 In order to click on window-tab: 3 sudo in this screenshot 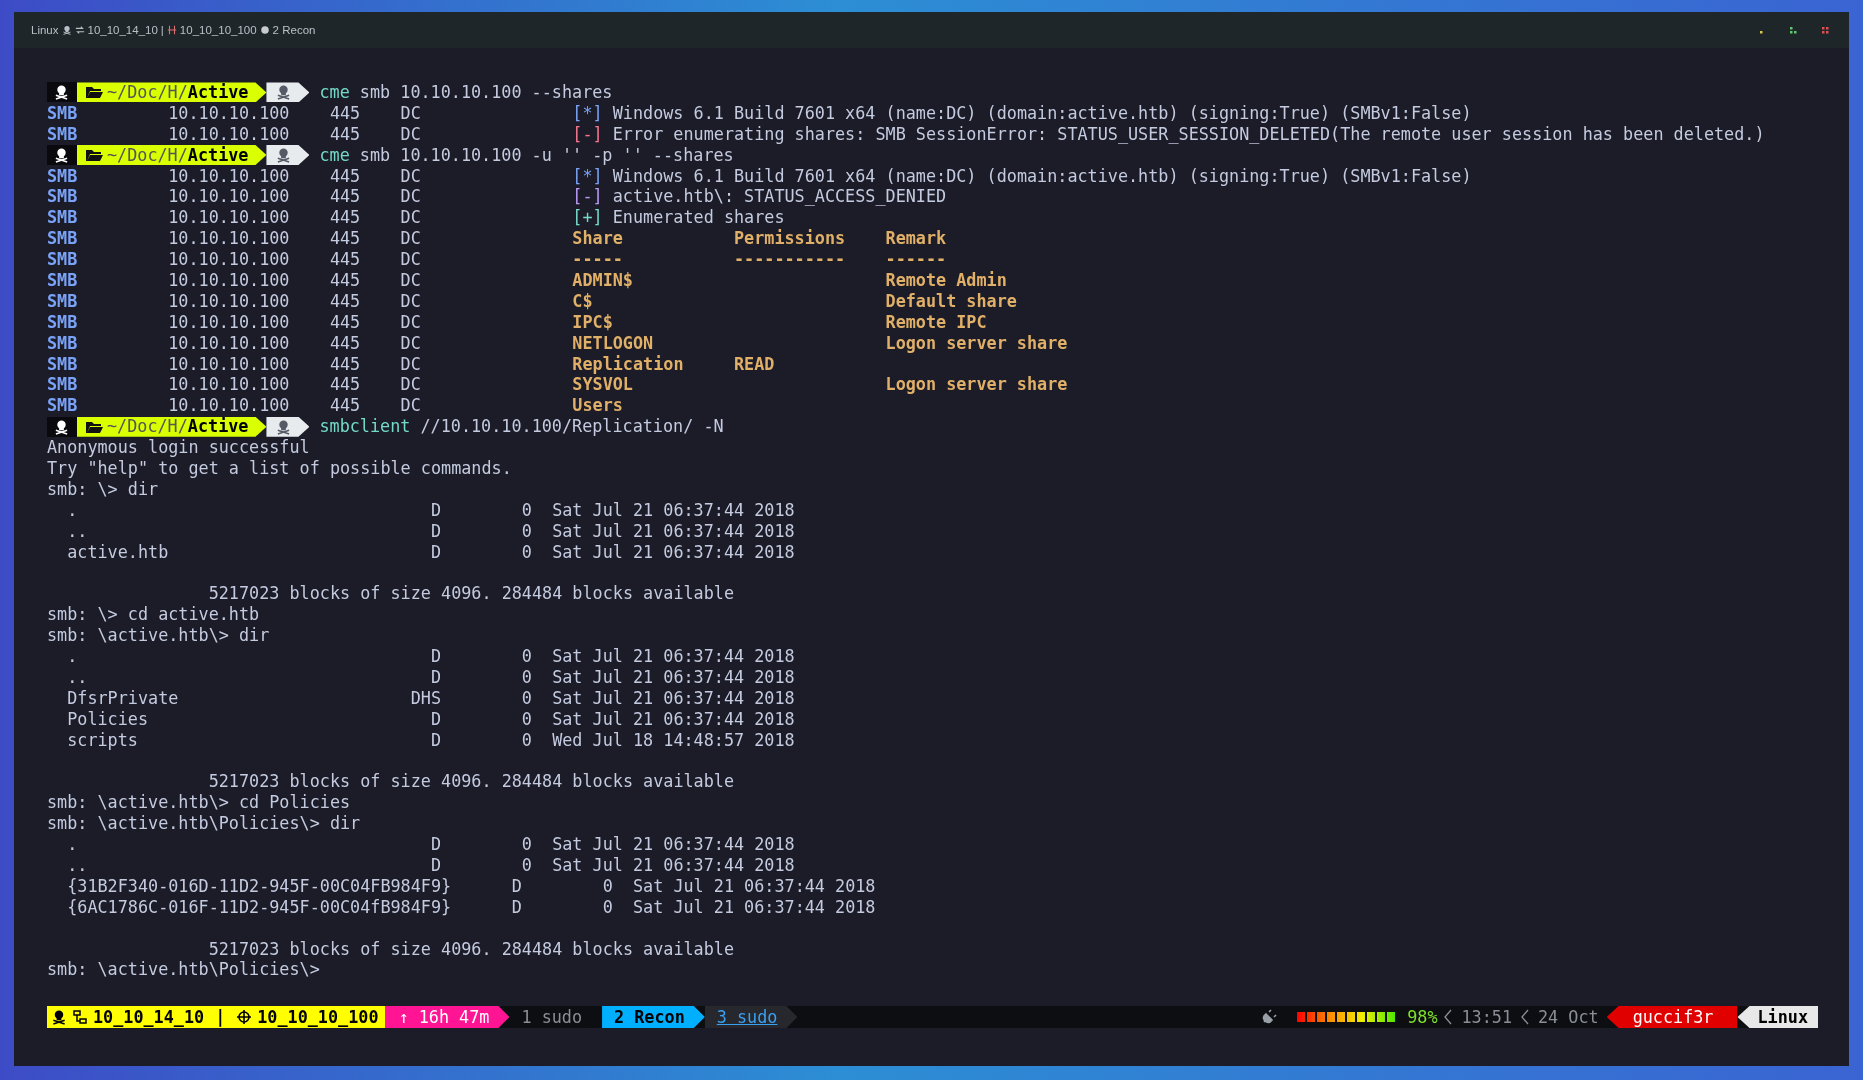, I will do `click(751, 1017)`.